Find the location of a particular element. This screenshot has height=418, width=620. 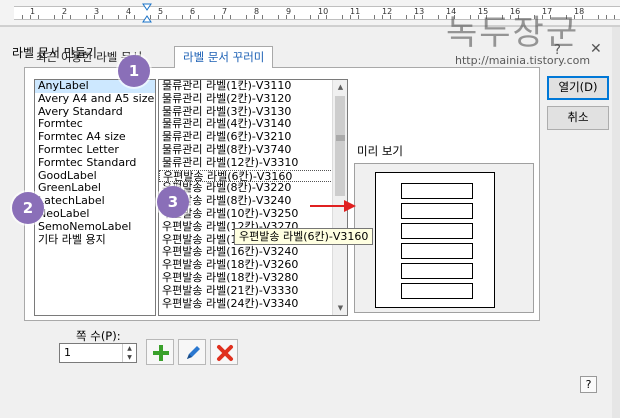

delete-icon is located at coordinates (225, 353).